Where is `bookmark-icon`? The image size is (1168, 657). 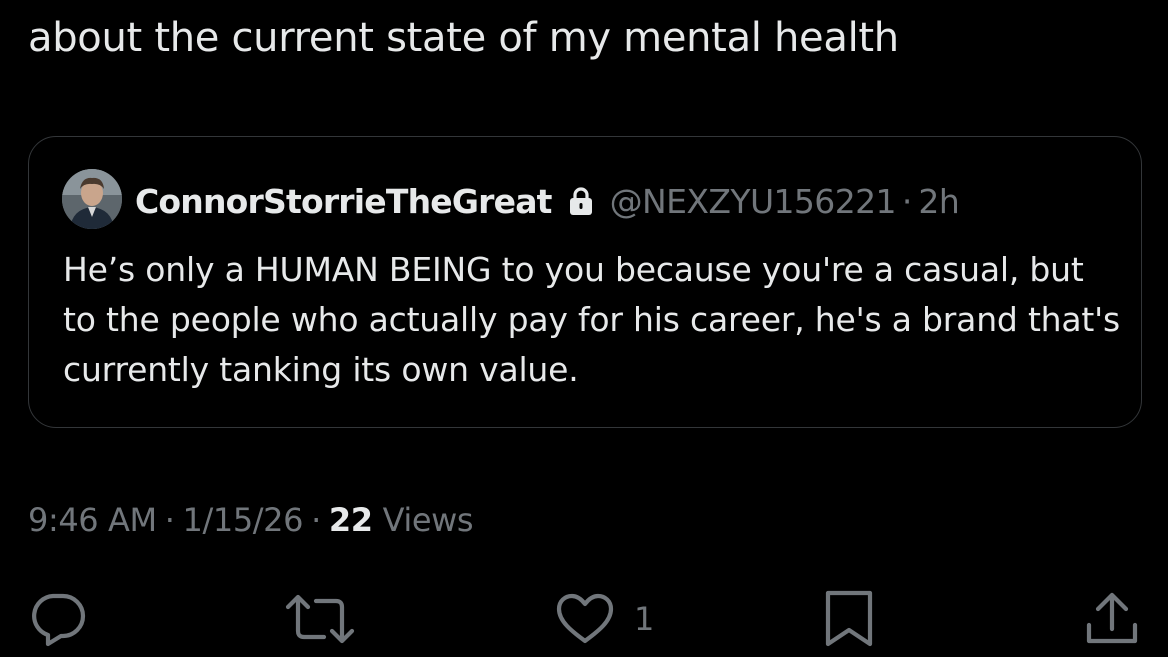 bookmark-icon is located at coordinates (849, 619).